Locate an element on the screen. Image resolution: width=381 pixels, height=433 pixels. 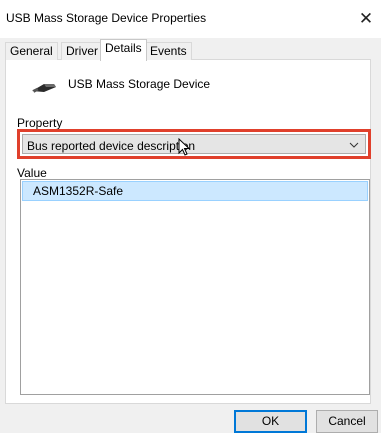
tab-driver: Driver is located at coordinates (82, 51).